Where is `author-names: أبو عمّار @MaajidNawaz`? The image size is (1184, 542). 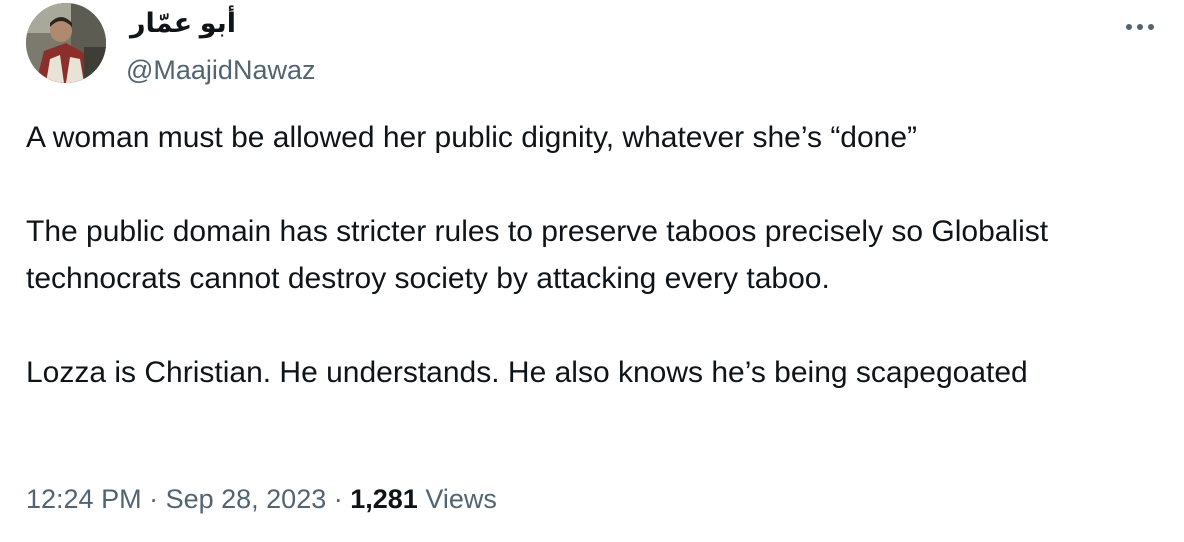
author-names: أبو عمّار @MaajidNawaz is located at coordinates (220, 46).